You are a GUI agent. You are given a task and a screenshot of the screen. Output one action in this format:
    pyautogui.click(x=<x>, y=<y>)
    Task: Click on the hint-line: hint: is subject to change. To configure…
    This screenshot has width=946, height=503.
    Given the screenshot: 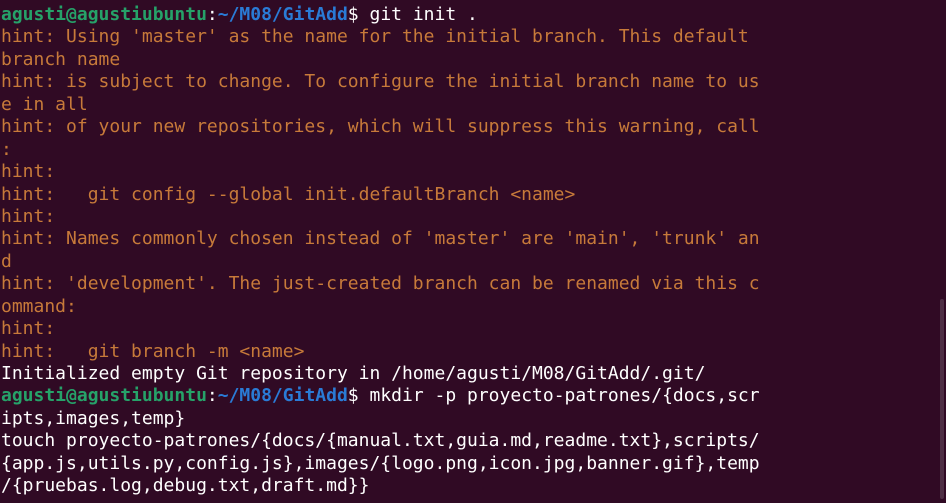 What is the action you would take?
    pyautogui.click(x=473, y=82)
    